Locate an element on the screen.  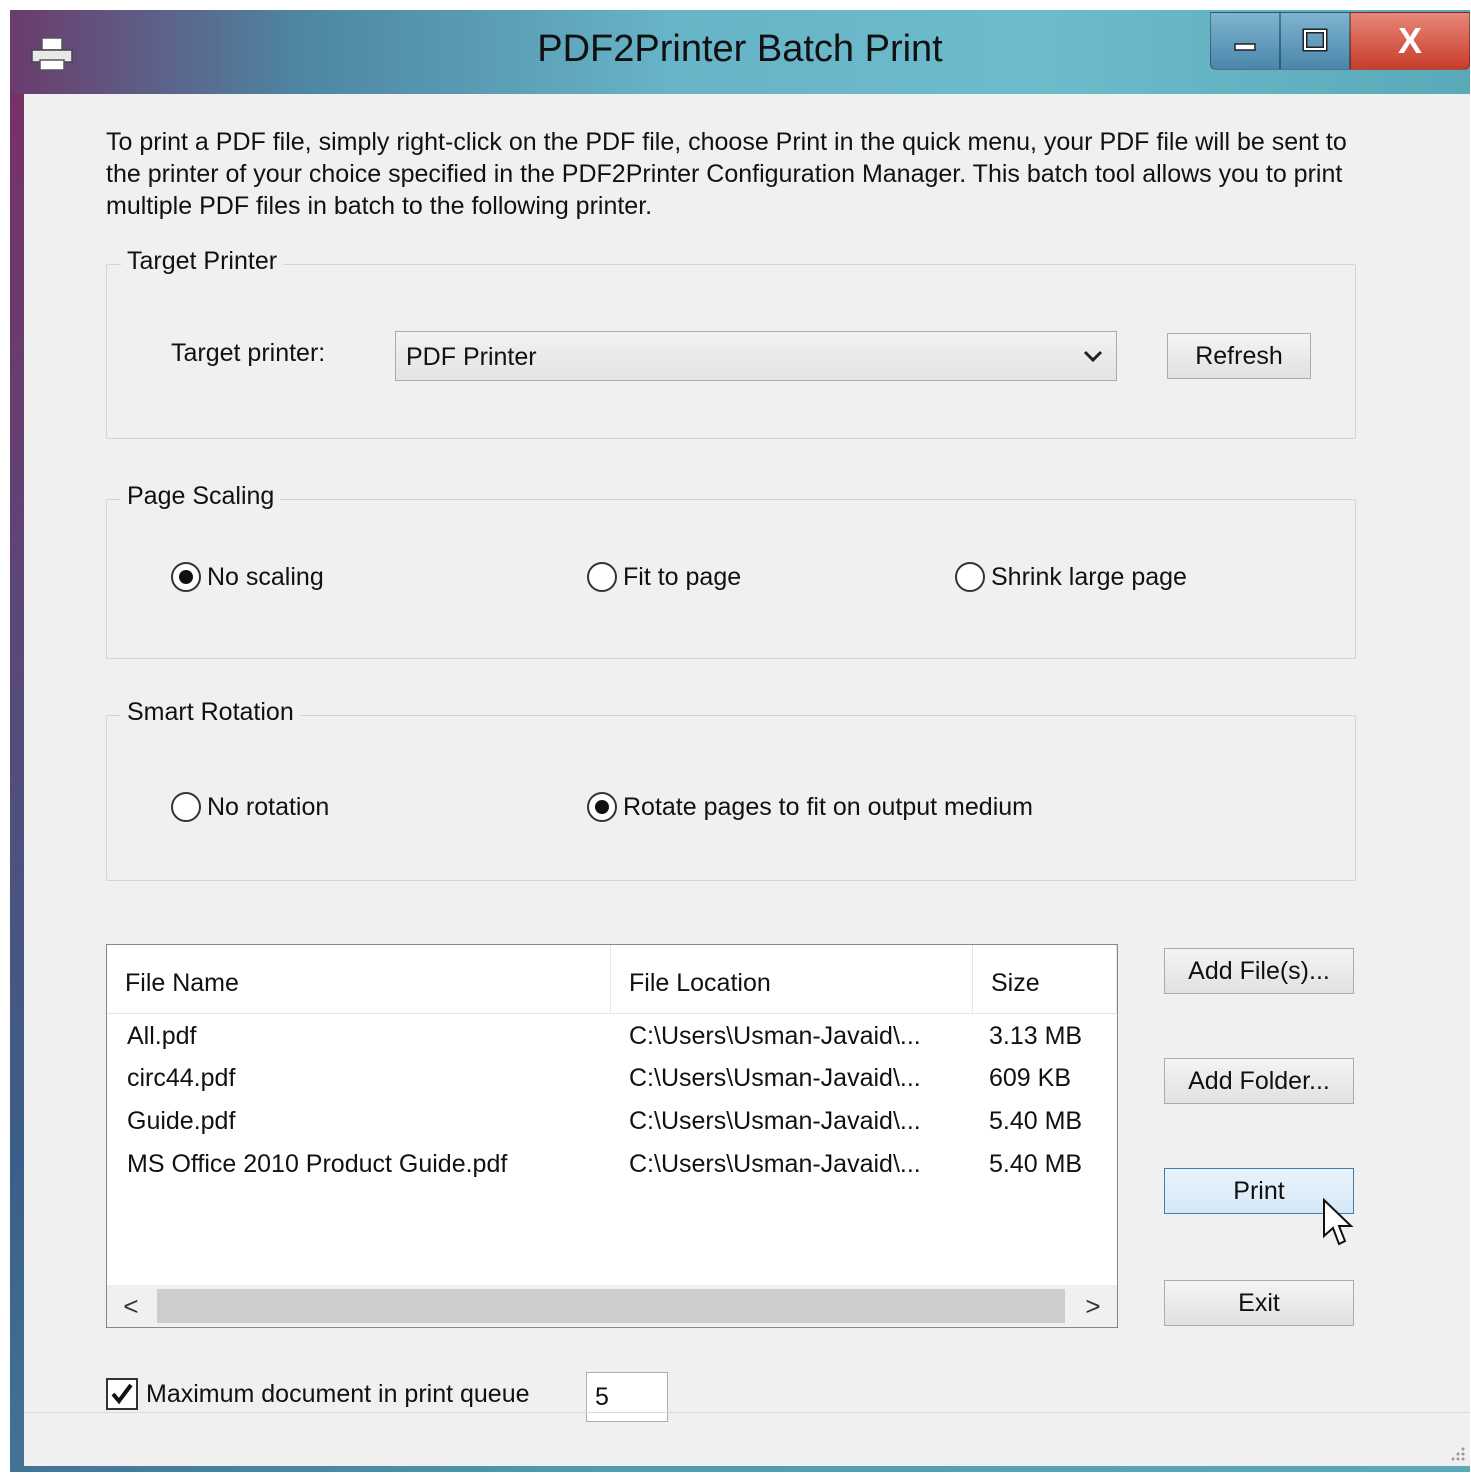
scroll-left-icon: < is located at coordinates (131, 1306).